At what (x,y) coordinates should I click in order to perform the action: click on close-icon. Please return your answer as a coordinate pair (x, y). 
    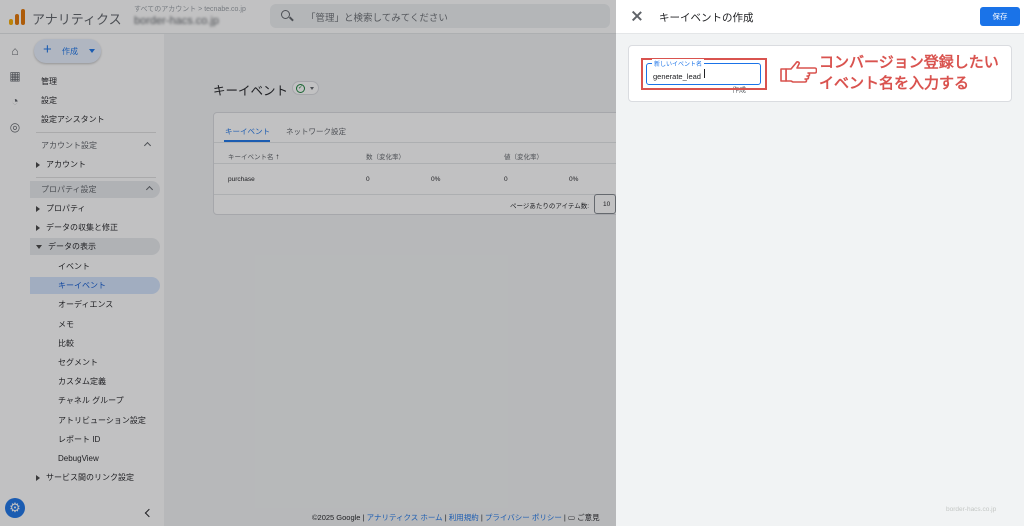
    Looking at the image, I should click on (637, 16).